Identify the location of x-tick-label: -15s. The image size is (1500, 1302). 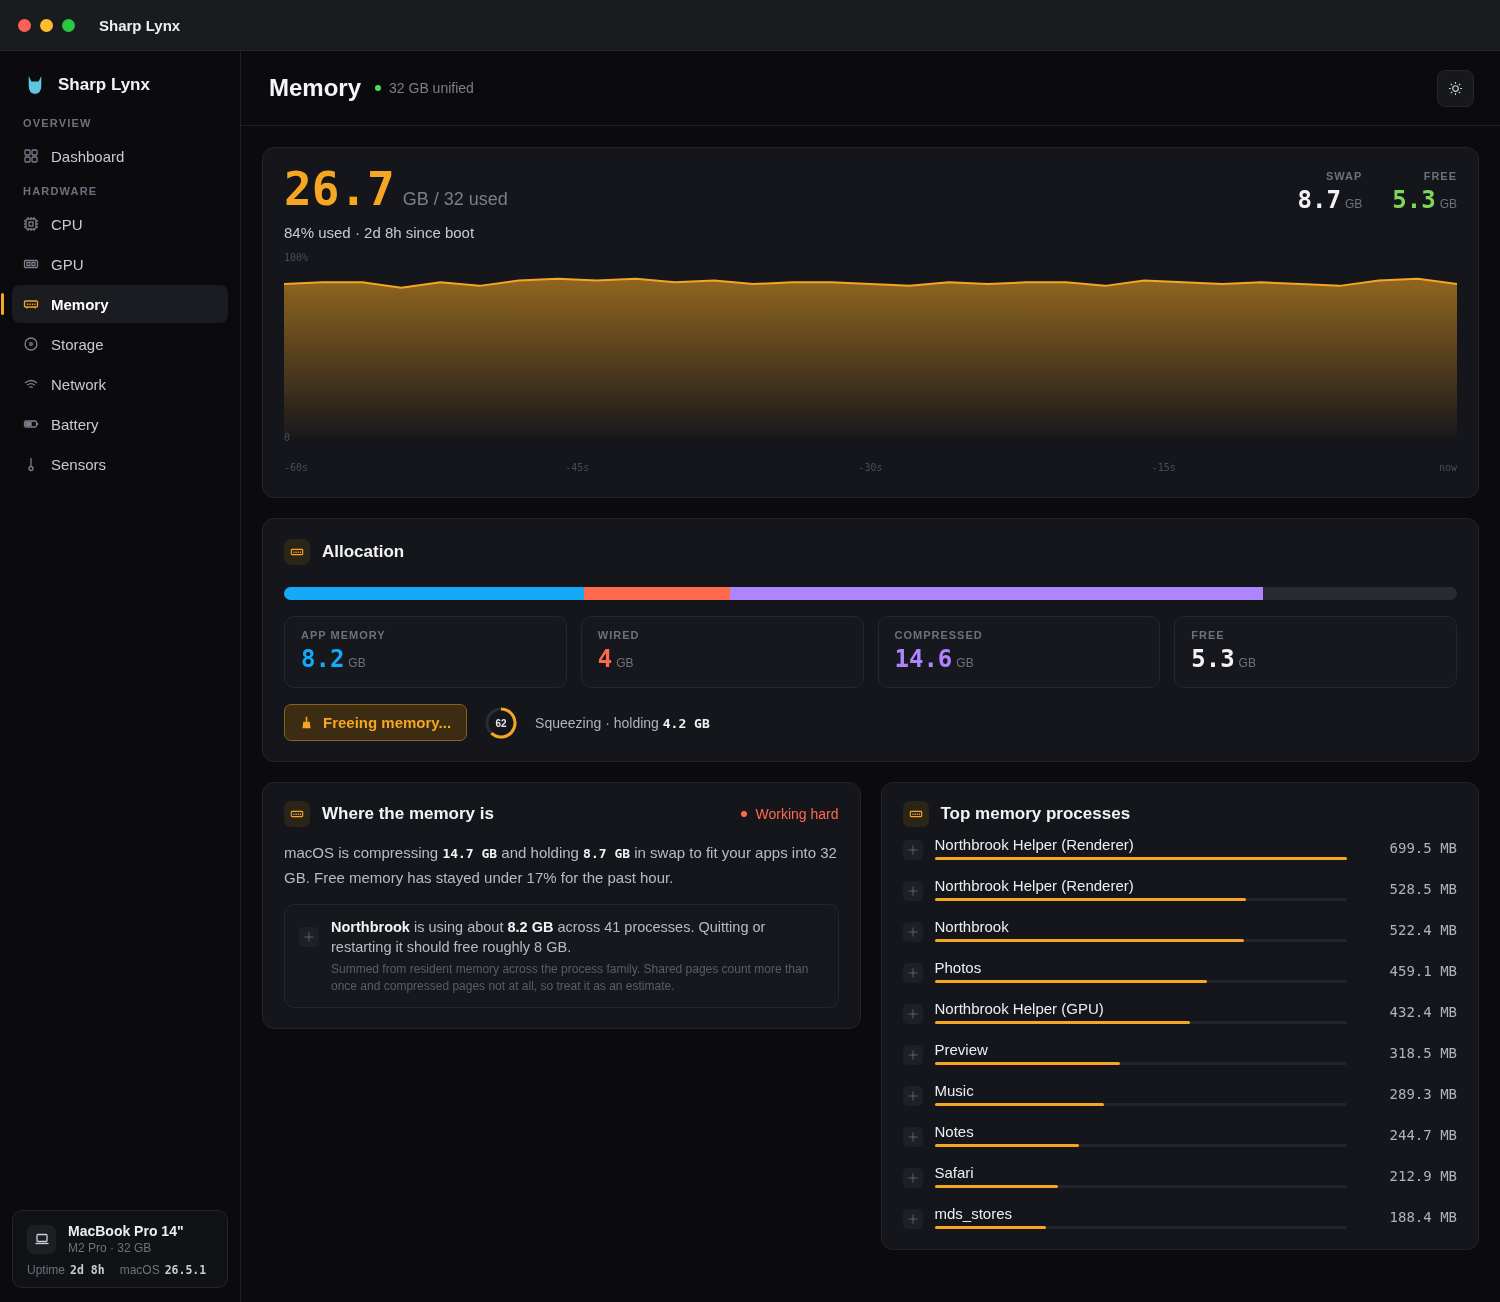
(1163, 467).